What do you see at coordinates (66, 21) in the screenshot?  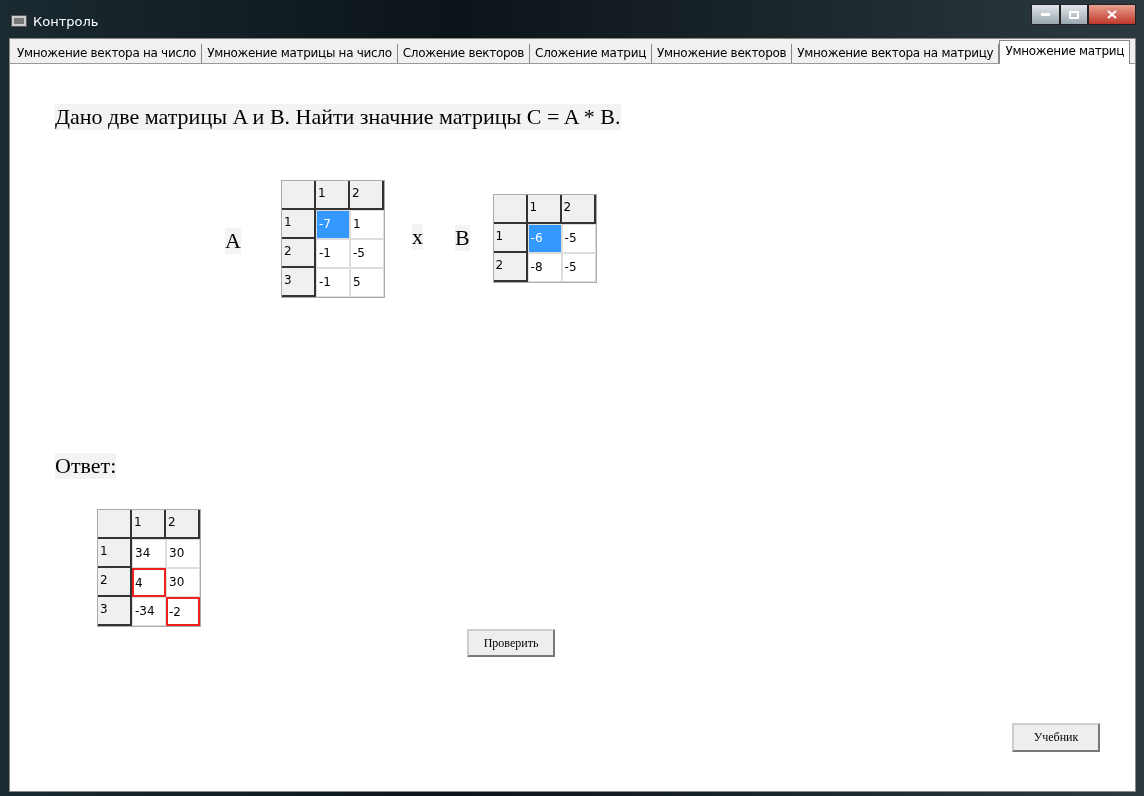 I see `window-title: Контроль` at bounding box center [66, 21].